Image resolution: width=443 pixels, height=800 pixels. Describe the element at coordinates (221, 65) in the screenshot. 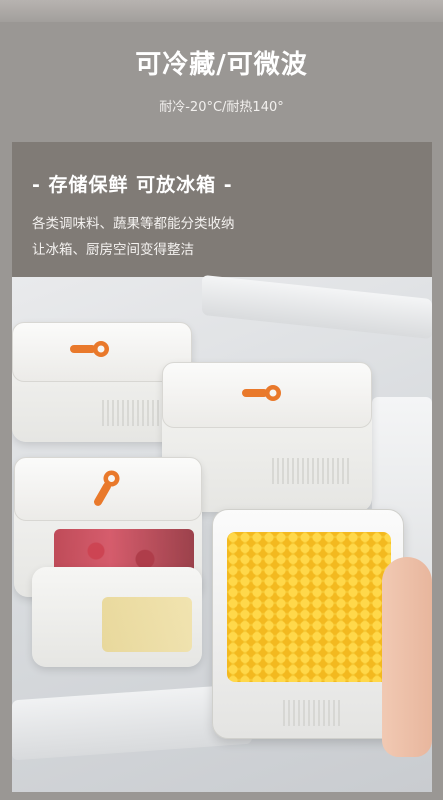

I see `headline-title: 可冷藏/可微波` at that location.